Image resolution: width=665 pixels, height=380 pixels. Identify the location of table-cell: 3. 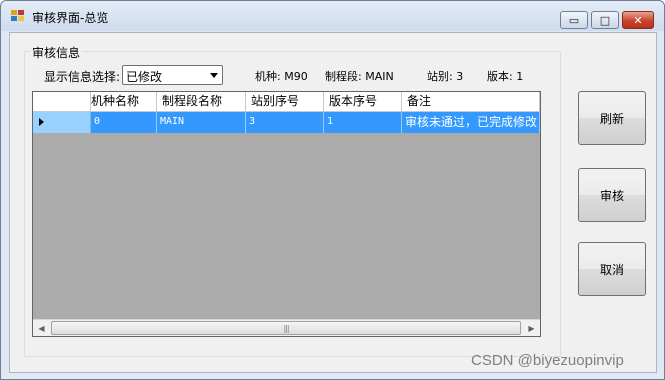
(285, 122).